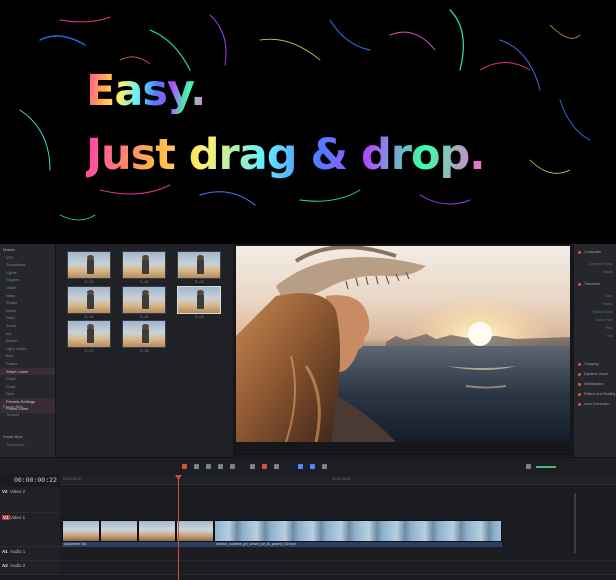 The width and height of the screenshot is (616, 580). Describe the element at coordinates (89, 317) in the screenshot. I see `thumbnail-label: TL-04` at that location.